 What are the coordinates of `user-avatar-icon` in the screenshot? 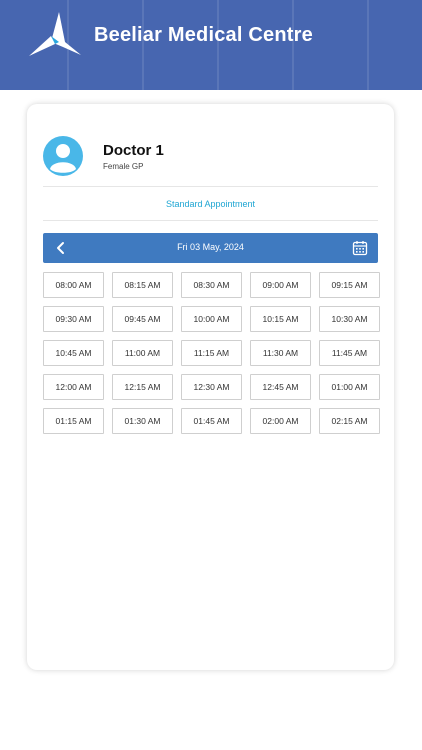 It's located at (63, 156).